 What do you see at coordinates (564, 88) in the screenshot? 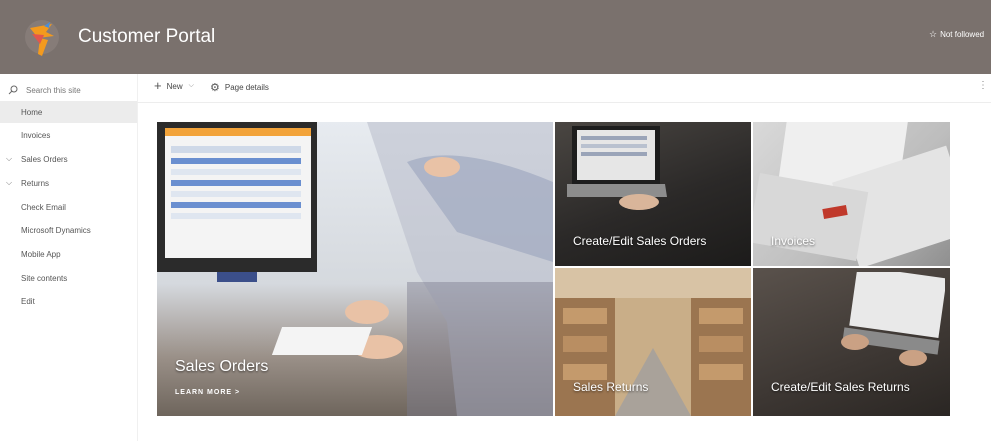
I see `command-bar: + New ⌵ ⚙ Page details ⋮` at bounding box center [564, 88].